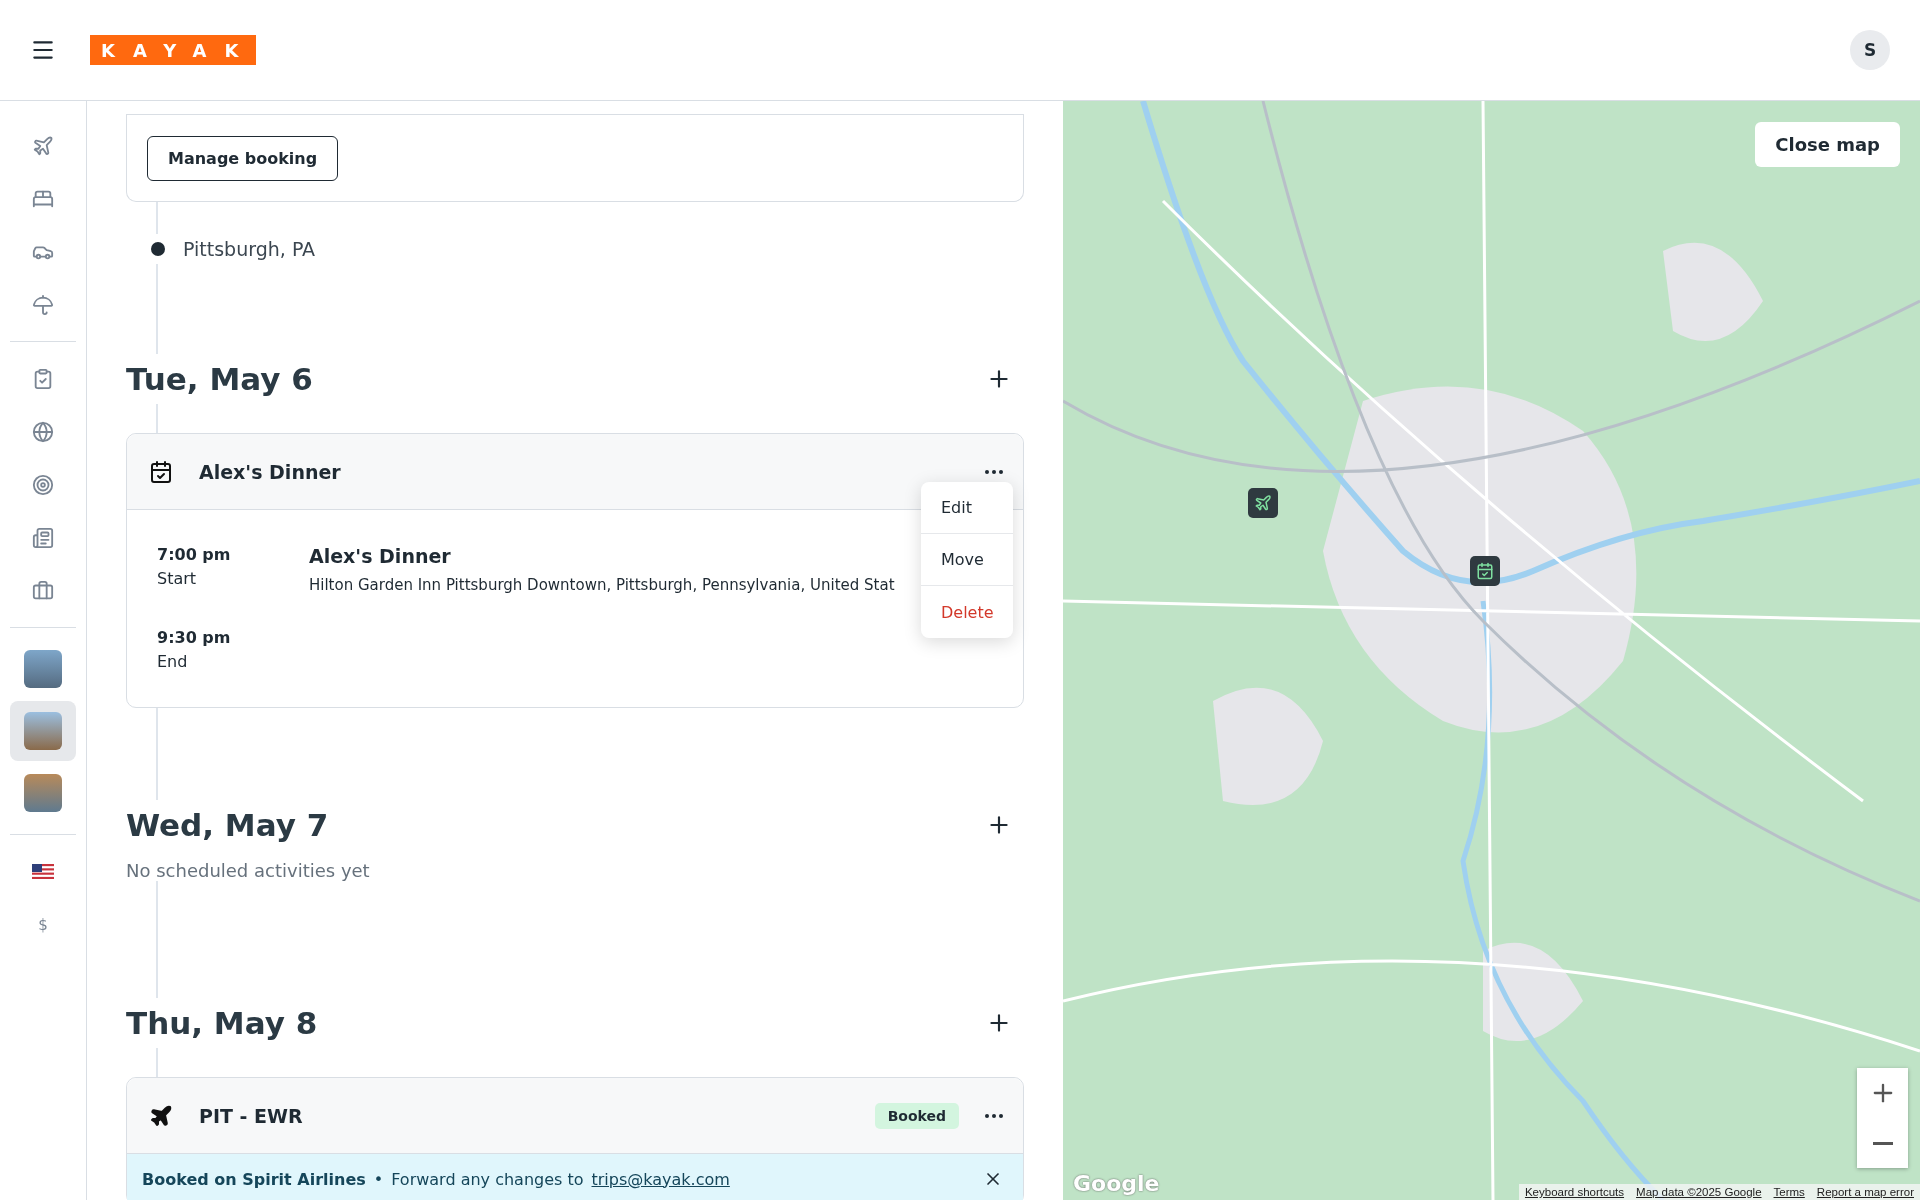 This screenshot has width=1920, height=1200. Describe the element at coordinates (916, 1115) in the screenshot. I see `status-badge: Booked` at that location.